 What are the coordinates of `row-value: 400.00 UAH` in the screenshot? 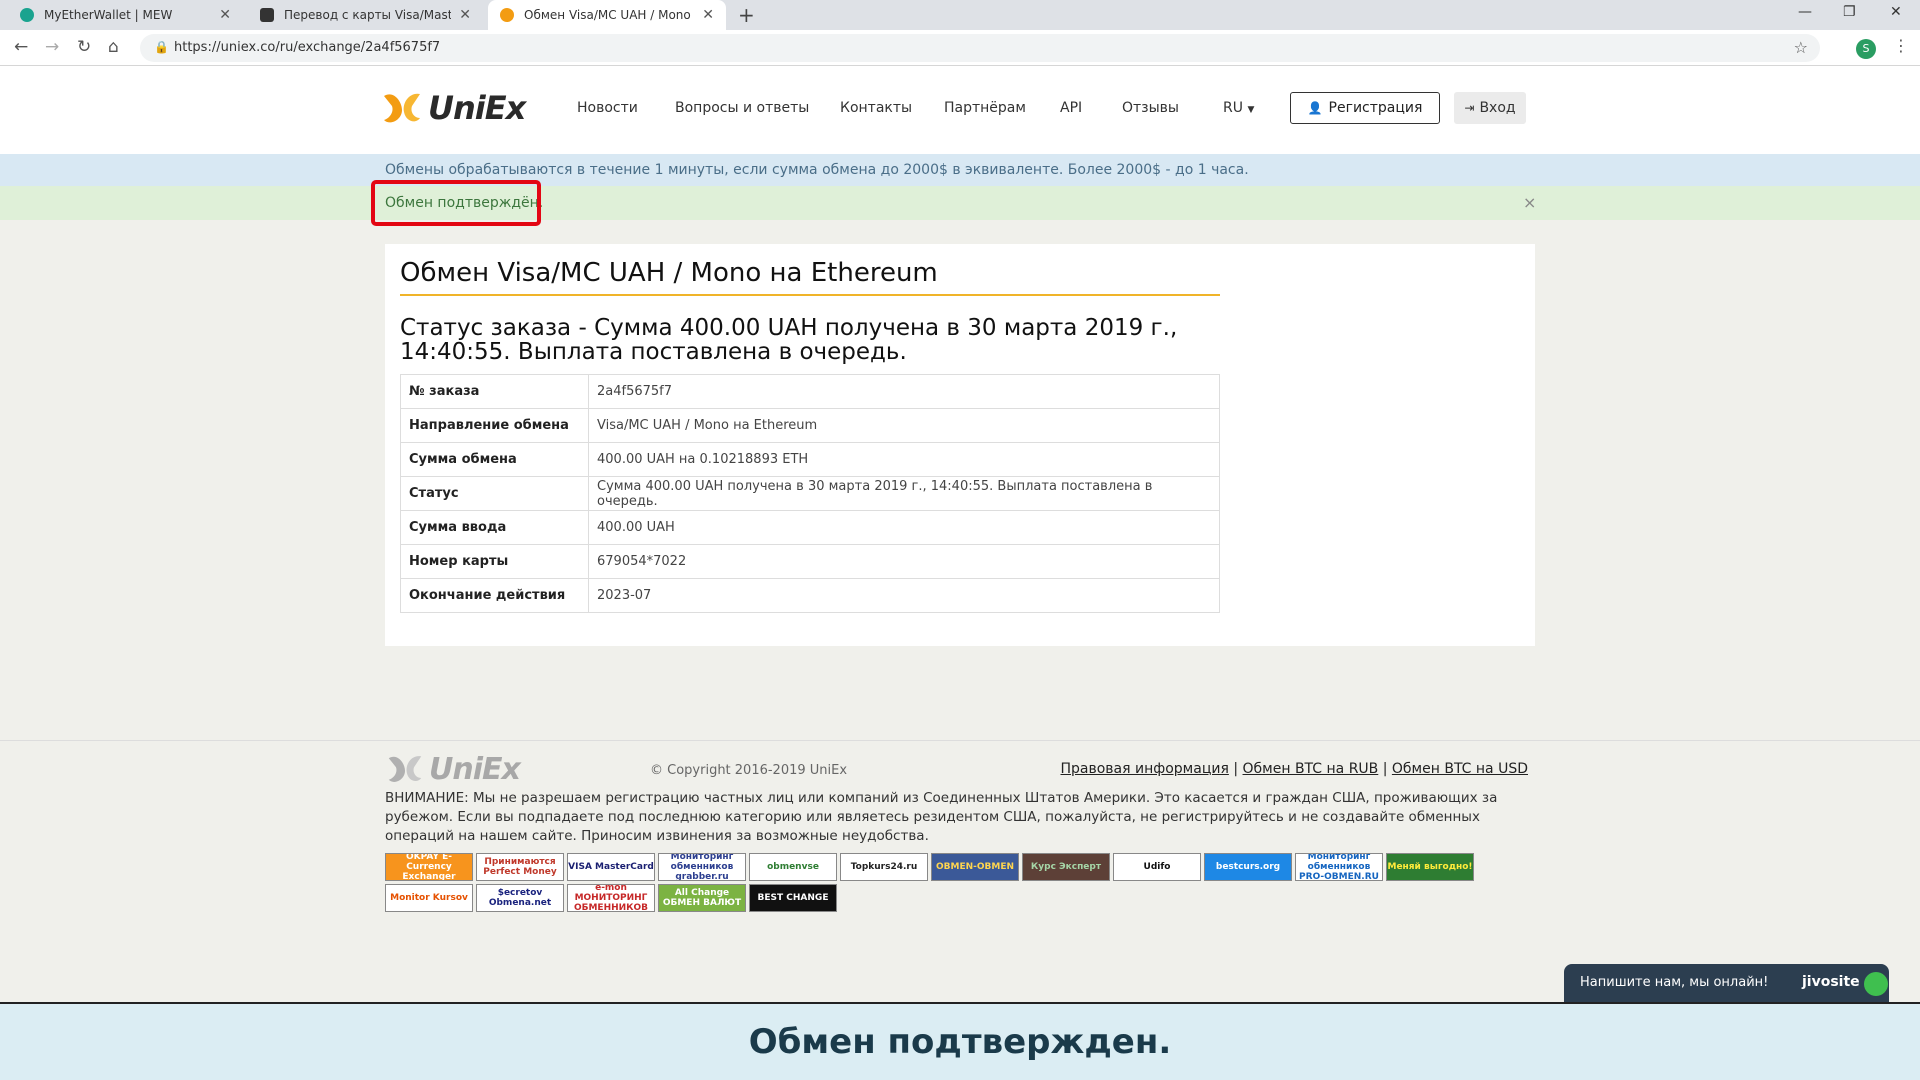 It's located at (904, 527).